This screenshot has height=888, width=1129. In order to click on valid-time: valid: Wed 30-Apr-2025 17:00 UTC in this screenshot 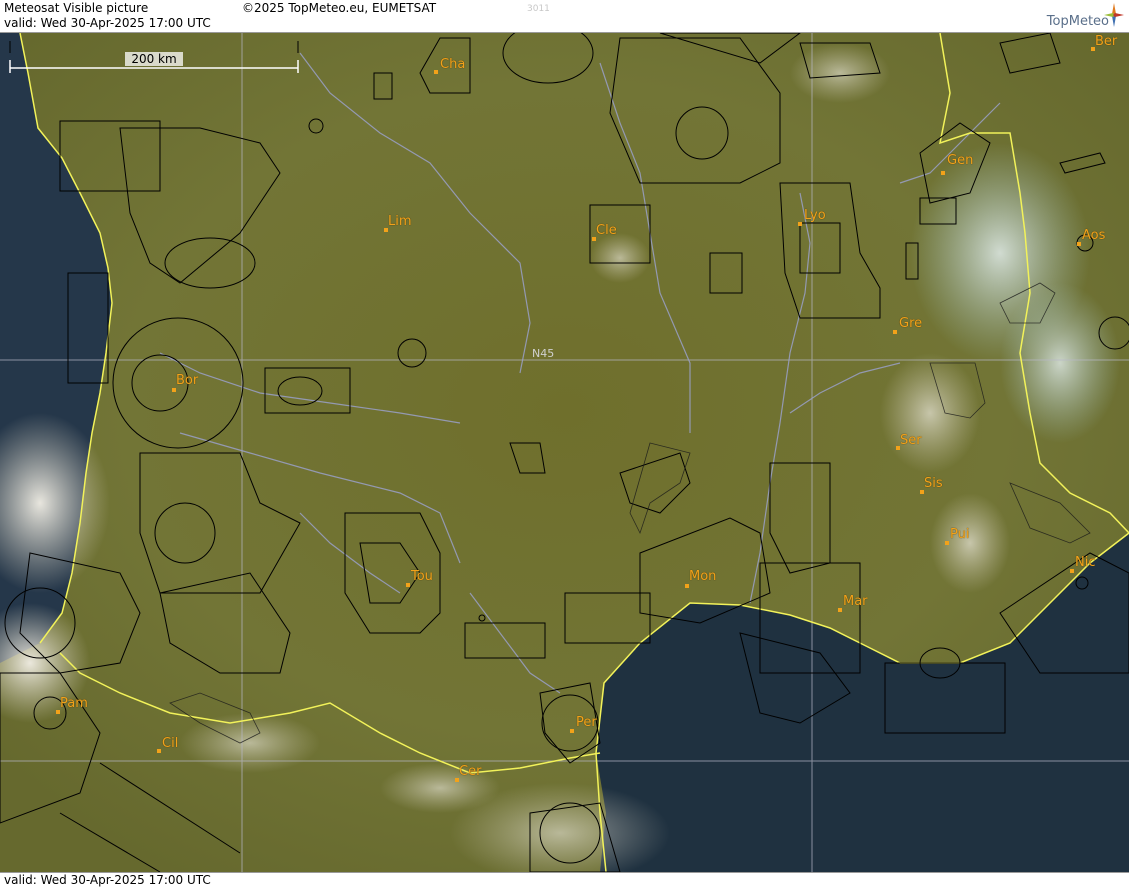, I will do `click(107, 23)`.